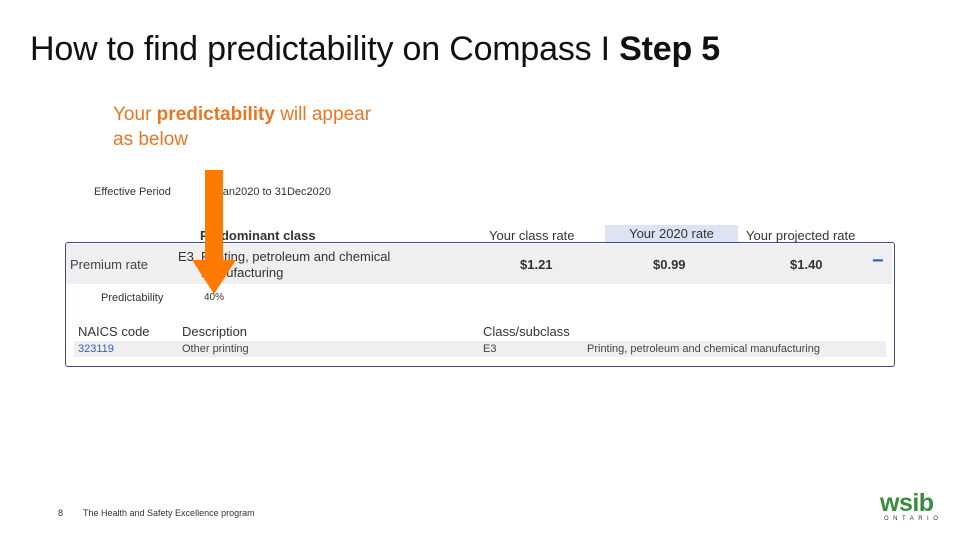 This screenshot has height=540, width=960. Describe the element at coordinates (670, 49) in the screenshot. I see `slide-title-step: Step 5` at that location.